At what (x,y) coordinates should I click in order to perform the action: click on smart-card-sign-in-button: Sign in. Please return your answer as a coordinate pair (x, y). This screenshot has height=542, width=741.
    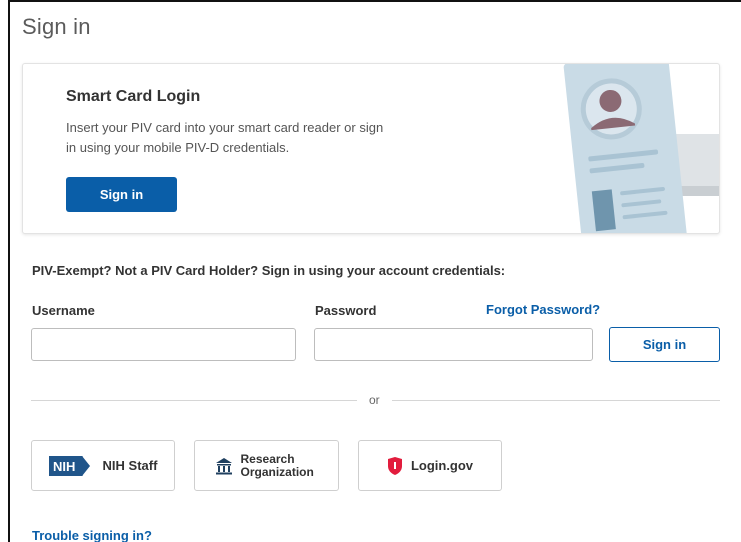
    Looking at the image, I should click on (121, 194).